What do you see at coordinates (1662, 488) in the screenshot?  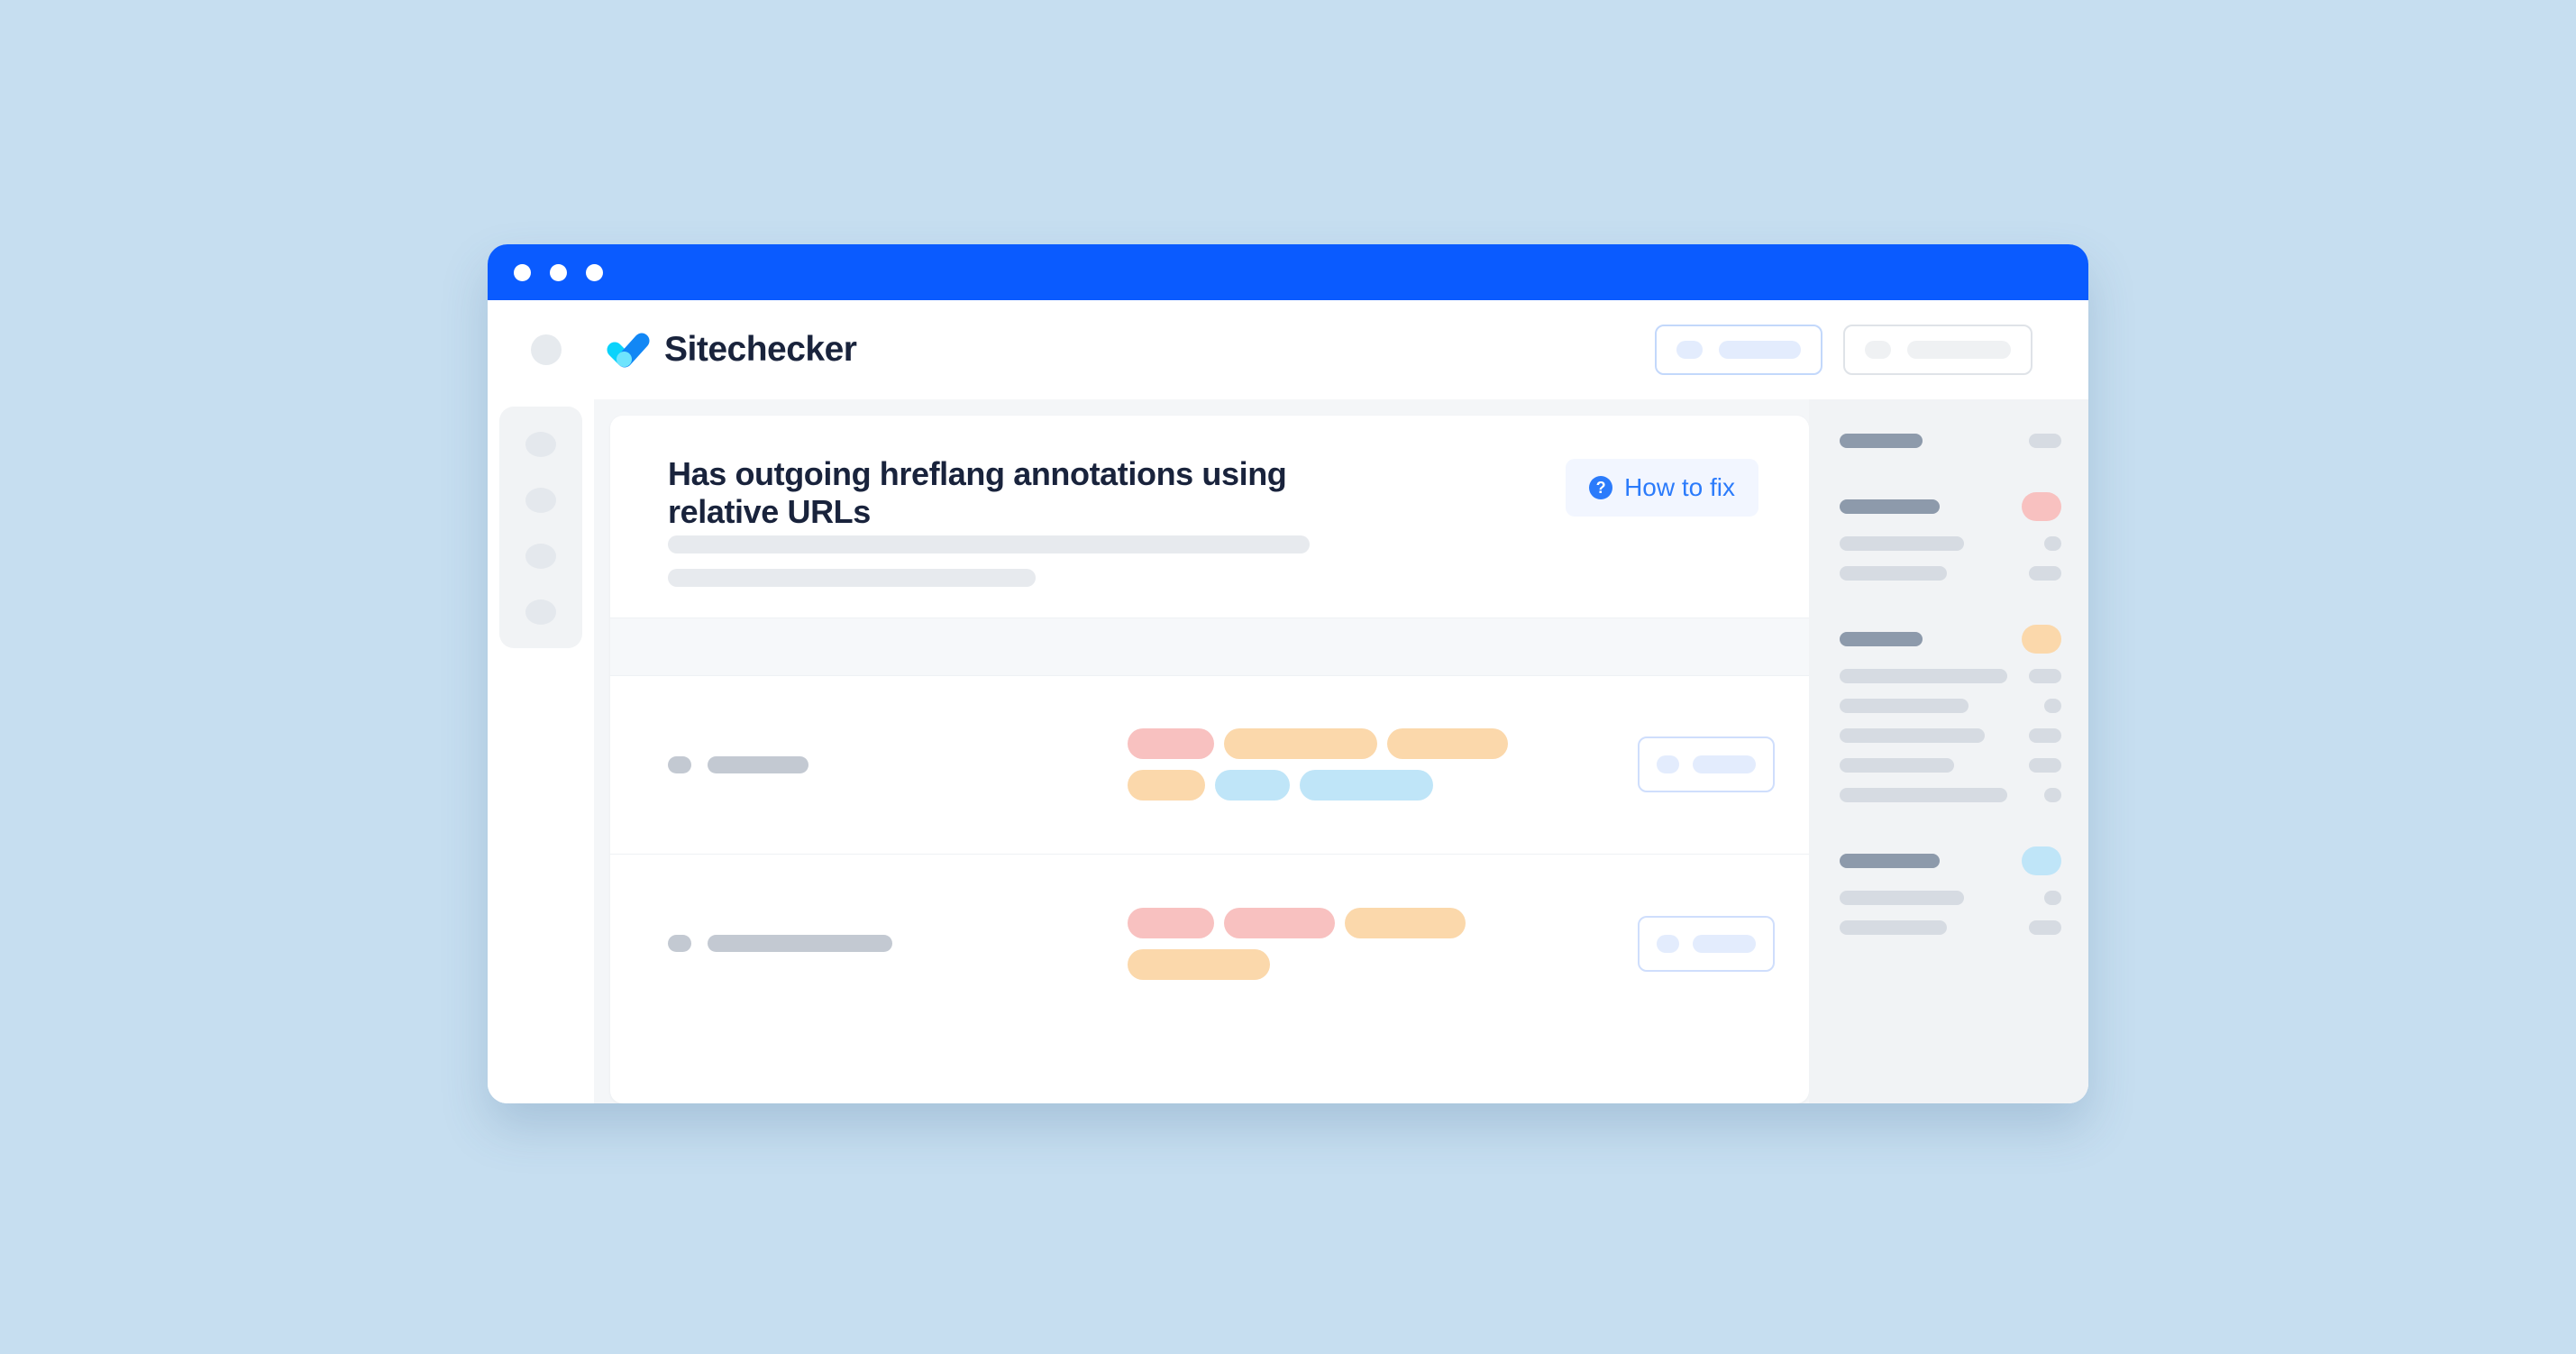 I see `how-to-fix-button: ? How to fix` at bounding box center [1662, 488].